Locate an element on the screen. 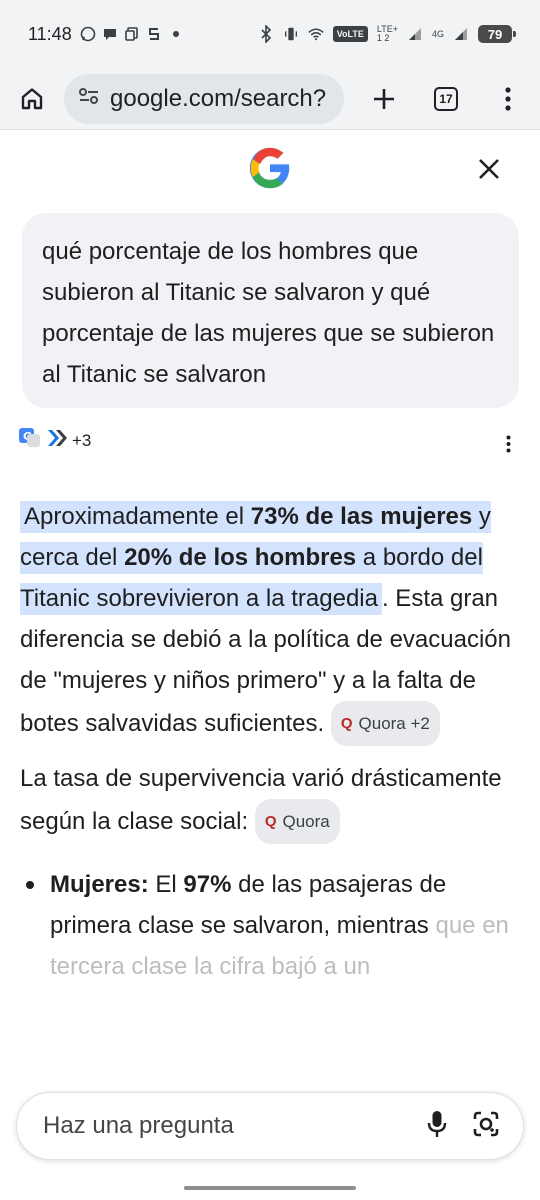 This screenshot has height=1200, width=540. signal-1-icon is located at coordinates (415, 34).